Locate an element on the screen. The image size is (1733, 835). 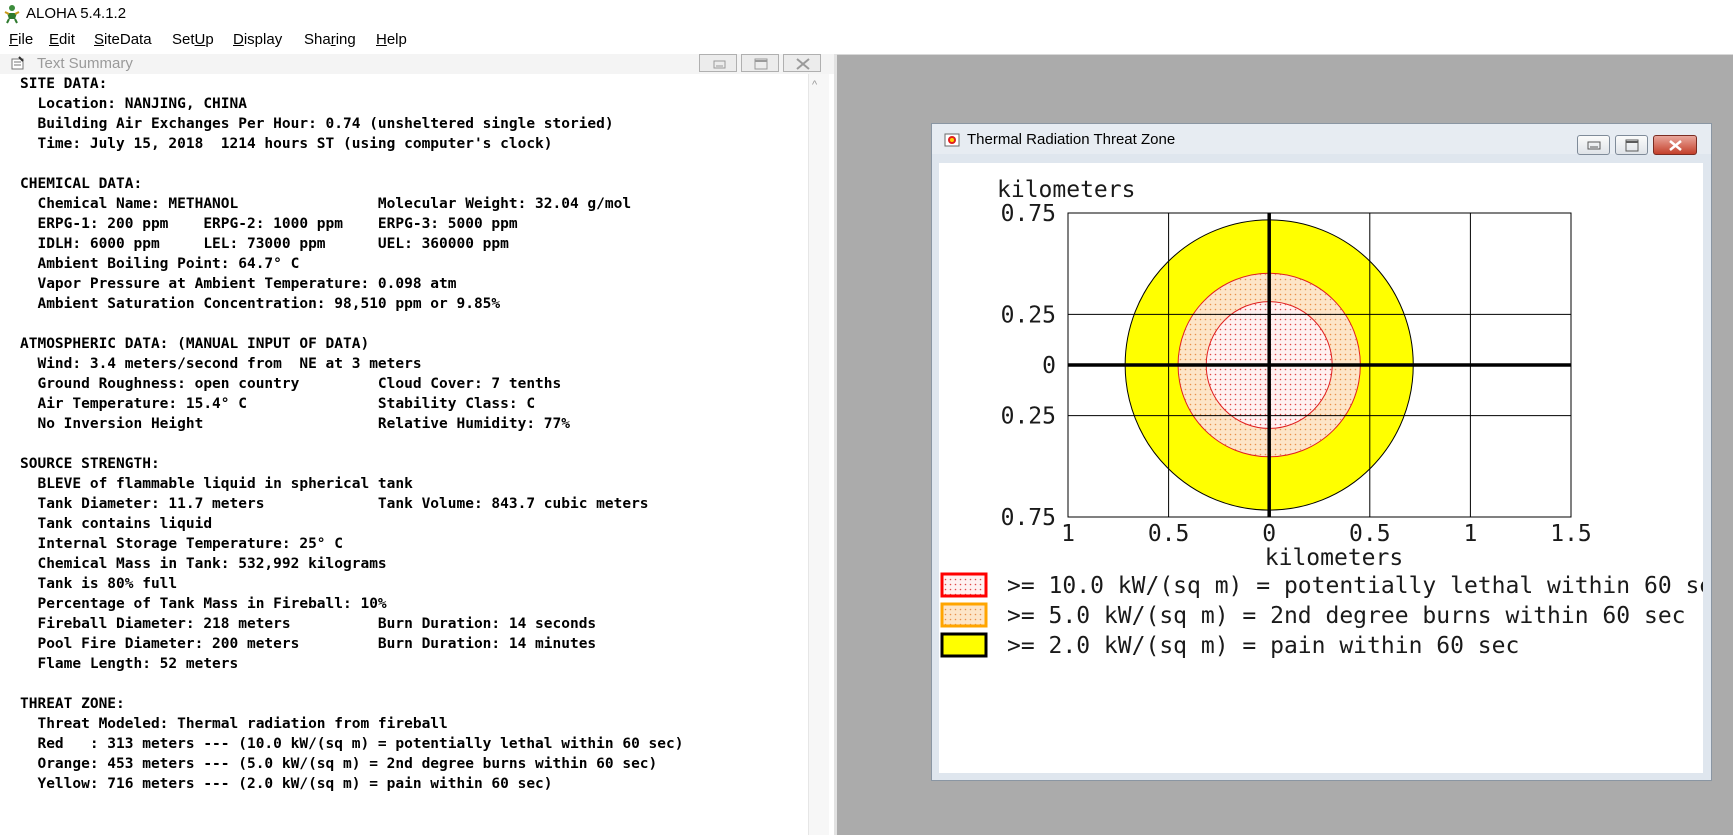
mdi-divider is located at coordinates (835, 444).